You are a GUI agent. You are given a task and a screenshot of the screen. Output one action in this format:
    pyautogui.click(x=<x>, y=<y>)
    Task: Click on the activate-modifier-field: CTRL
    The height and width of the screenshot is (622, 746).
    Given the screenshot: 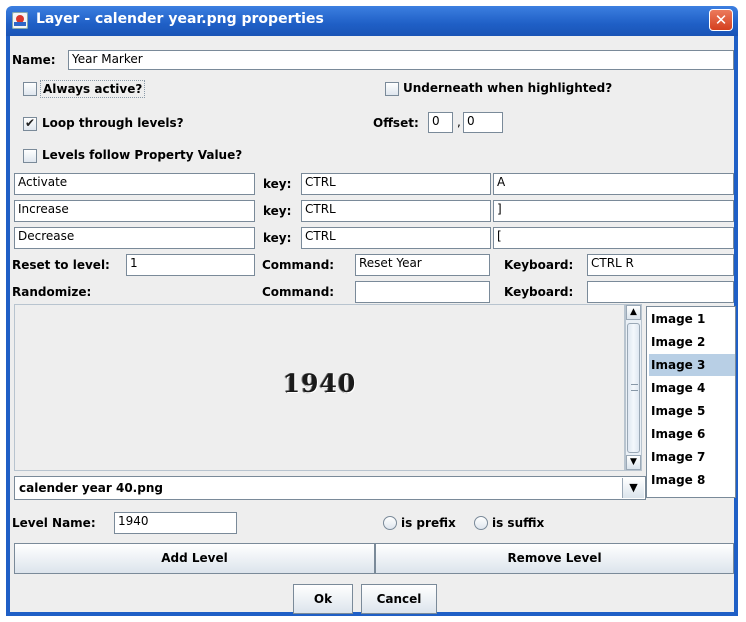 What is the action you would take?
    pyautogui.click(x=396, y=184)
    